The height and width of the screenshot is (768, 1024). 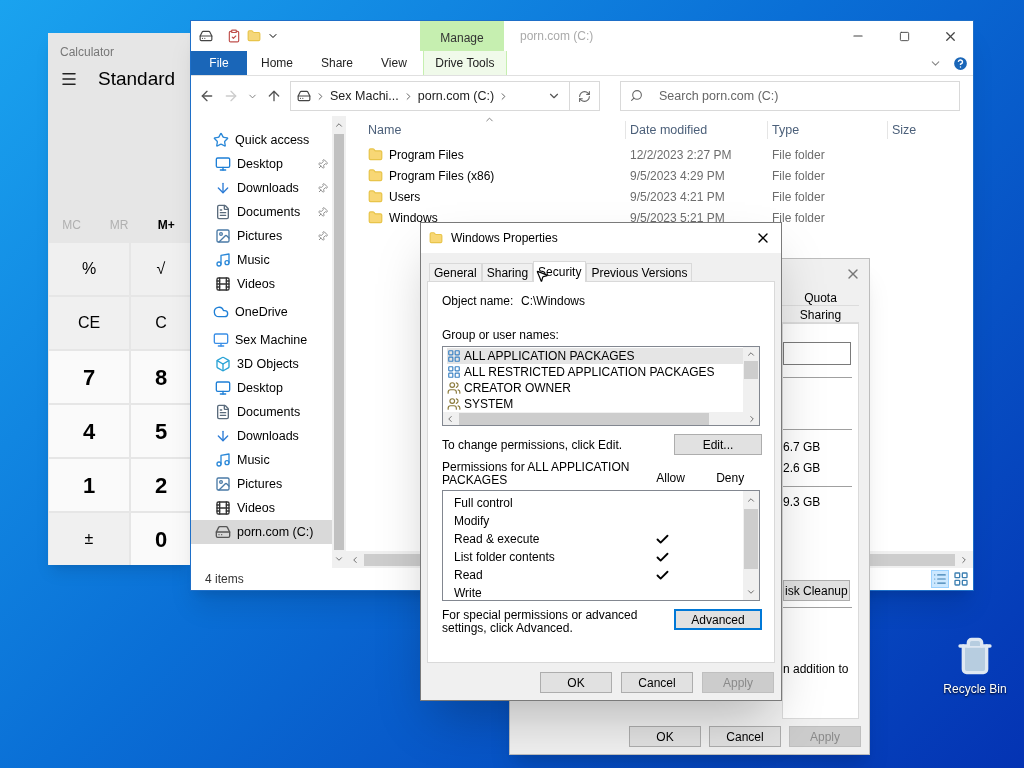 I want to click on dialog-tab: Security, so click(x=560, y=271).